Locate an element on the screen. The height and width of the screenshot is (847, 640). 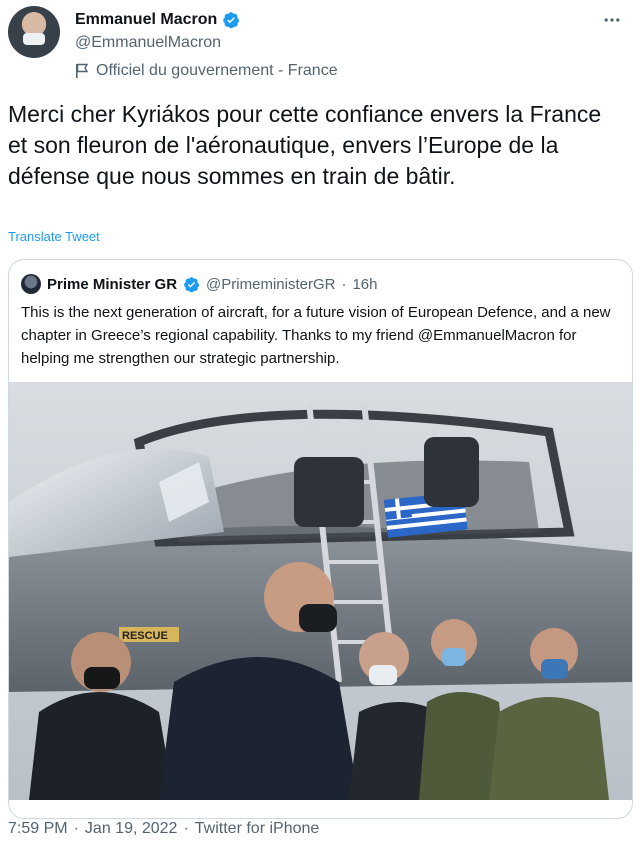
government-label-text: Officiel du gouvernement - France is located at coordinates (217, 70).